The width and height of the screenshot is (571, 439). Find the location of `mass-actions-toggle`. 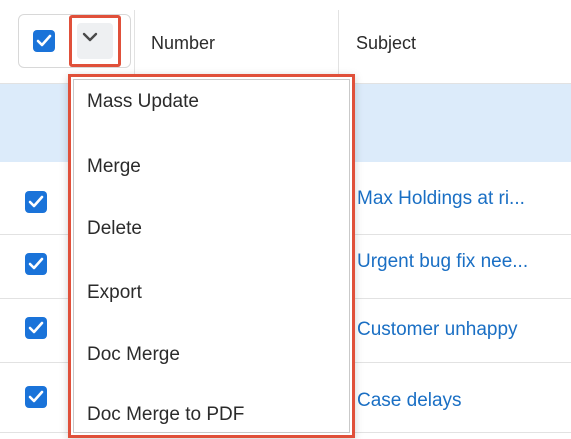

mass-actions-toggle is located at coordinates (95, 41).